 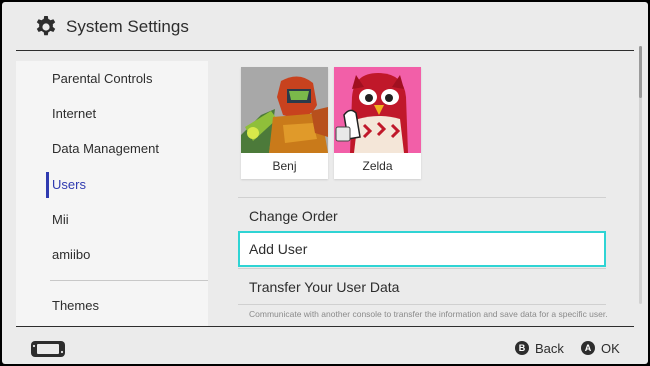 What do you see at coordinates (610, 348) in the screenshot?
I see `ok-label: OK` at bounding box center [610, 348].